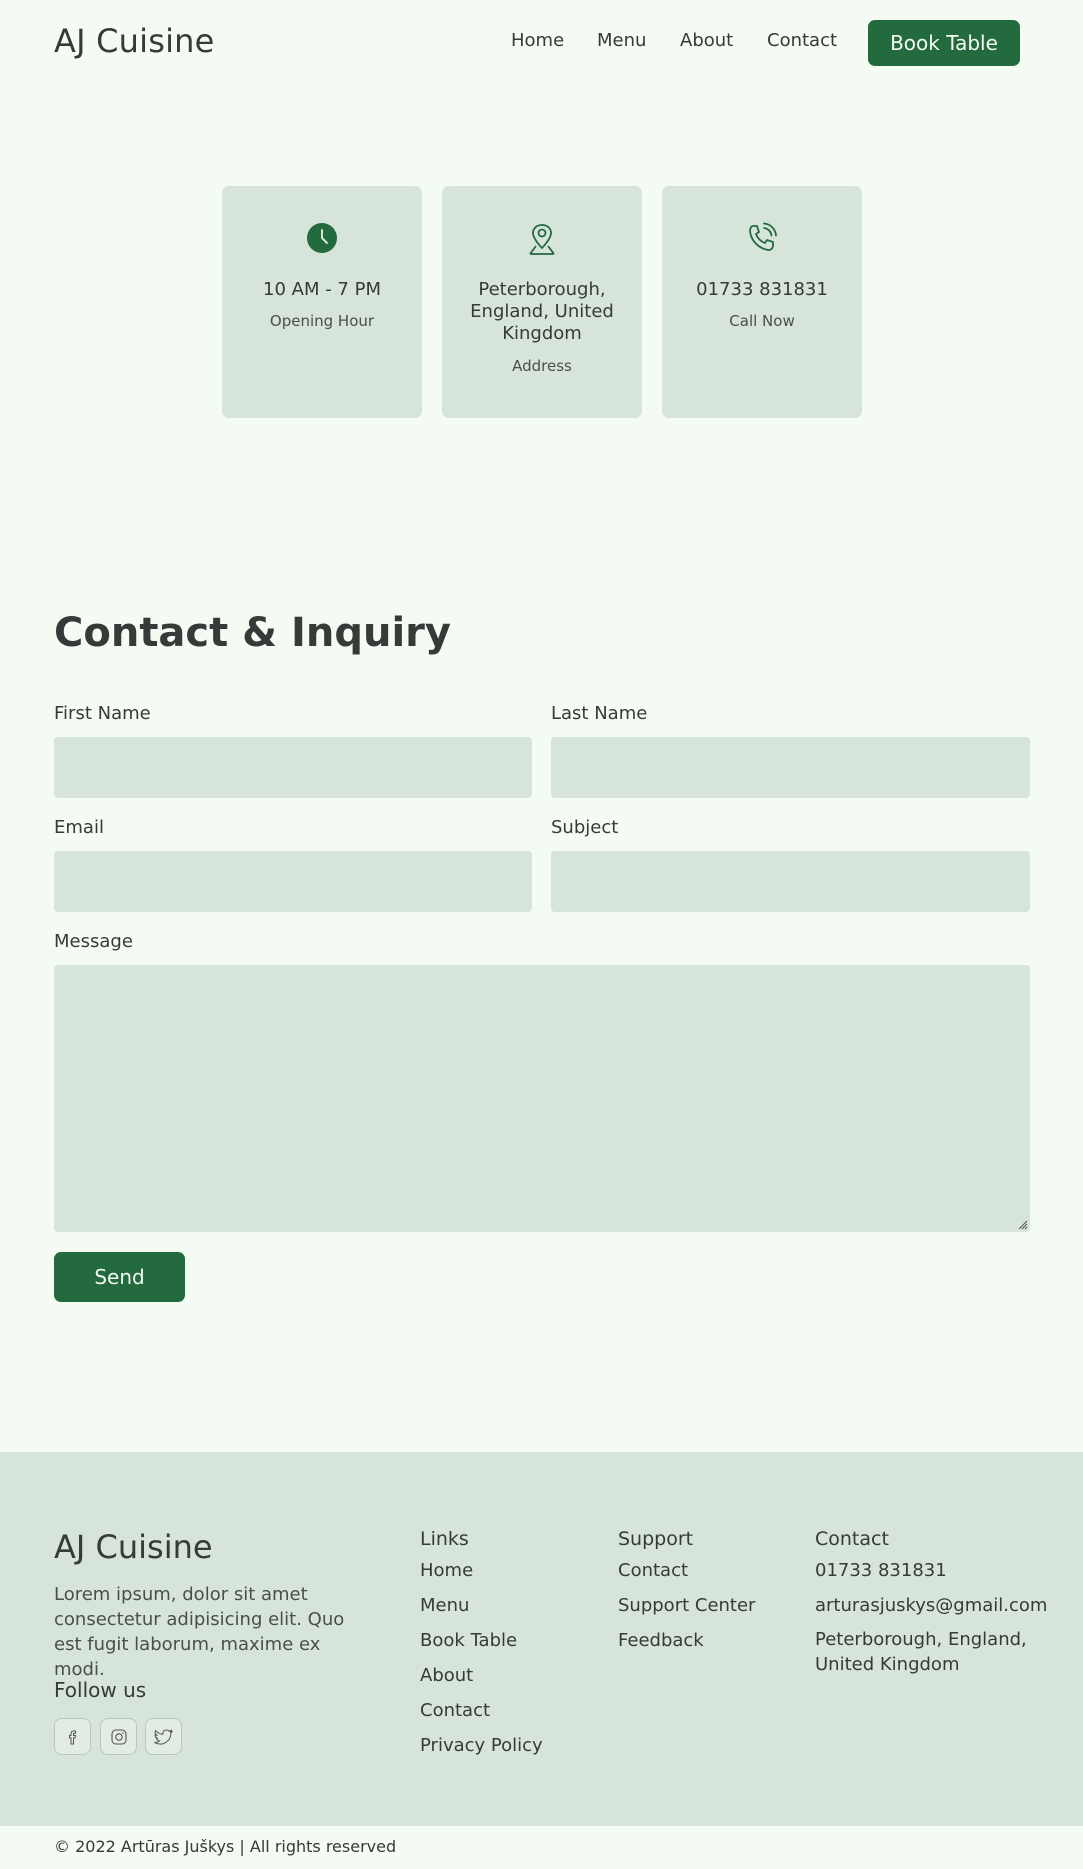 This screenshot has height=1869, width=1083. What do you see at coordinates (653, 1570) in the screenshot?
I see `footer-support-contact: Contact` at bounding box center [653, 1570].